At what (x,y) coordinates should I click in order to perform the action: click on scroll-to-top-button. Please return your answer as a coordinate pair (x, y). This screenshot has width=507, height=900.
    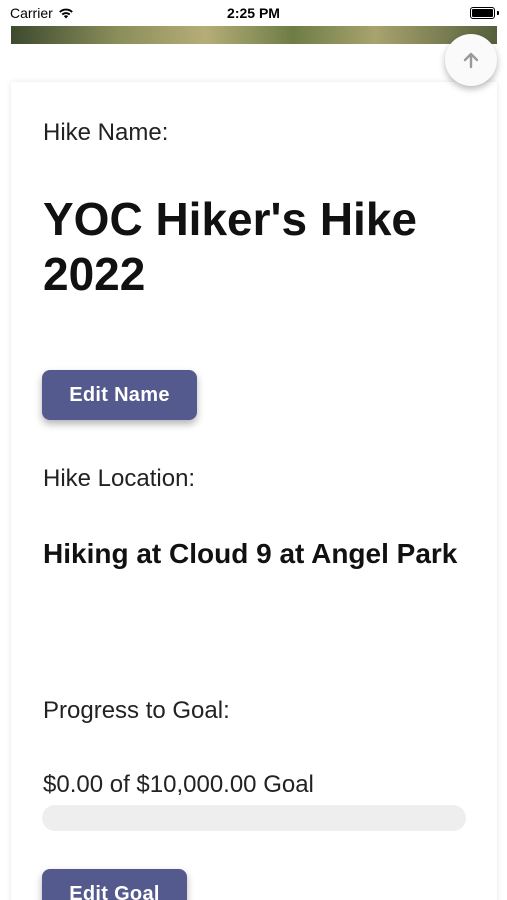
    Looking at the image, I should click on (471, 60).